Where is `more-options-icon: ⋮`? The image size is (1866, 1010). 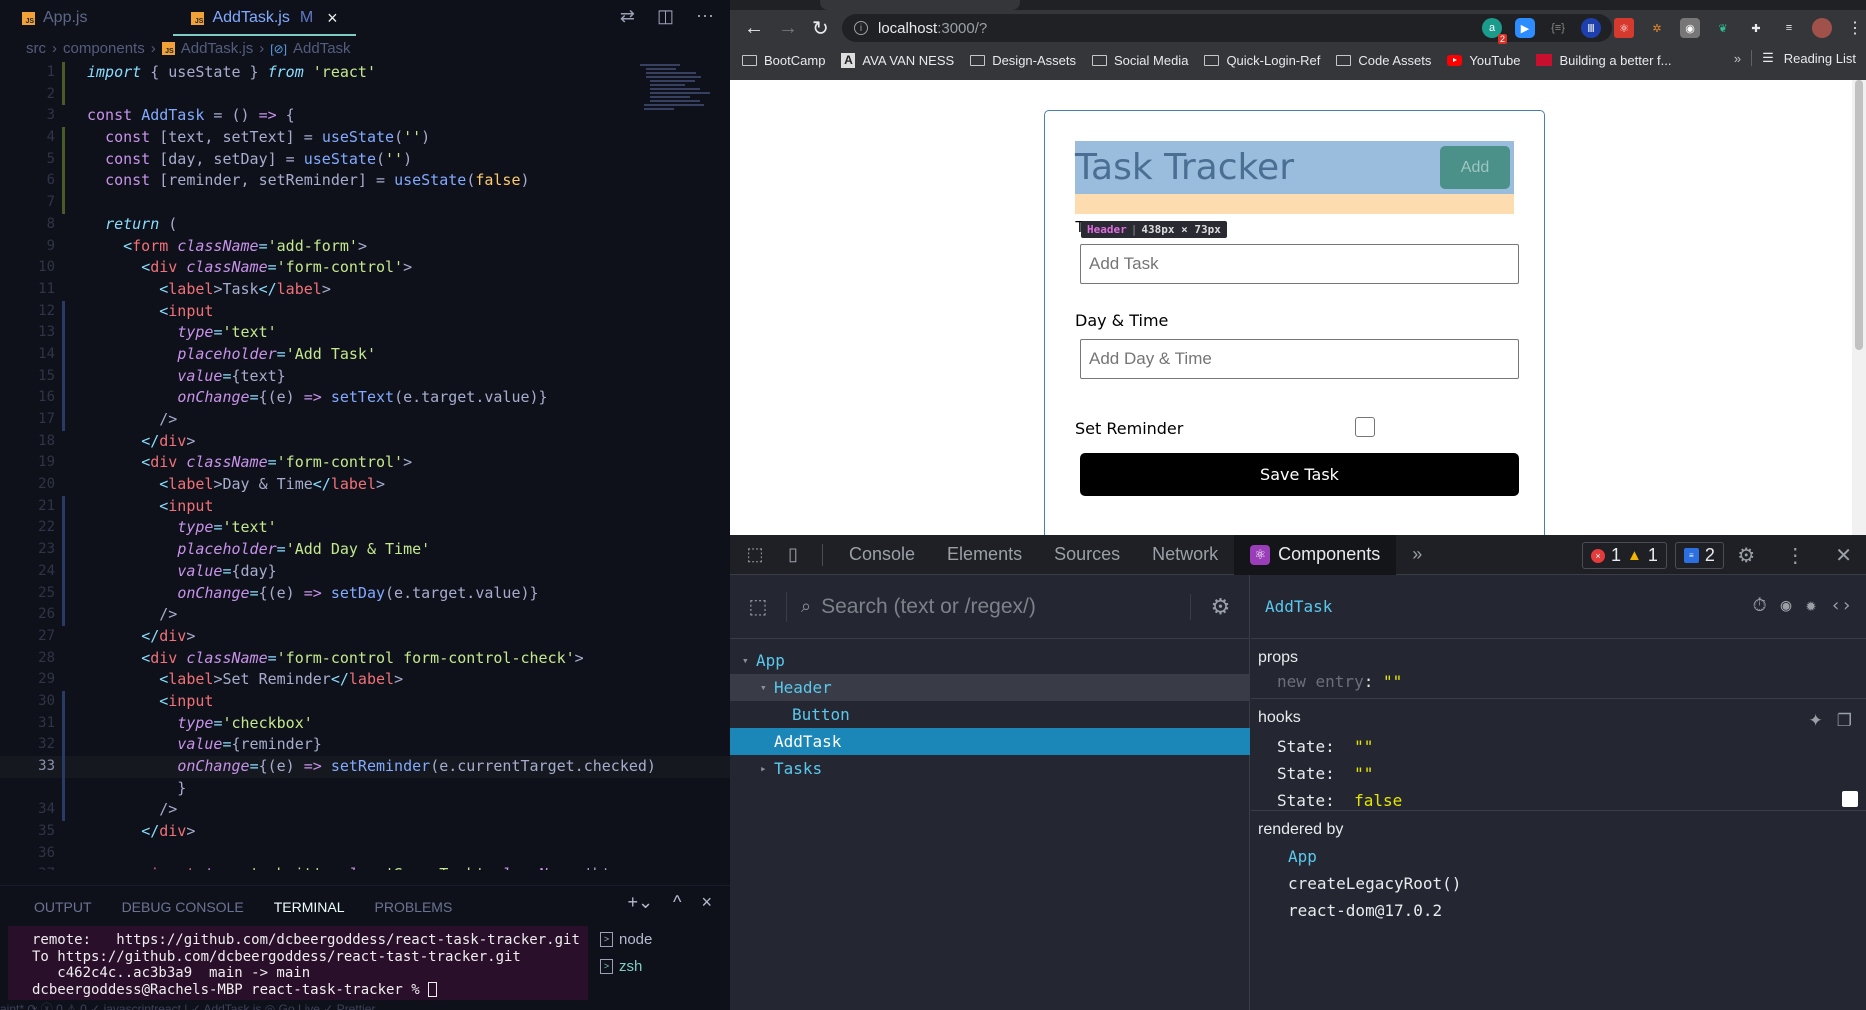
more-options-icon: ⋮ is located at coordinates (1795, 555).